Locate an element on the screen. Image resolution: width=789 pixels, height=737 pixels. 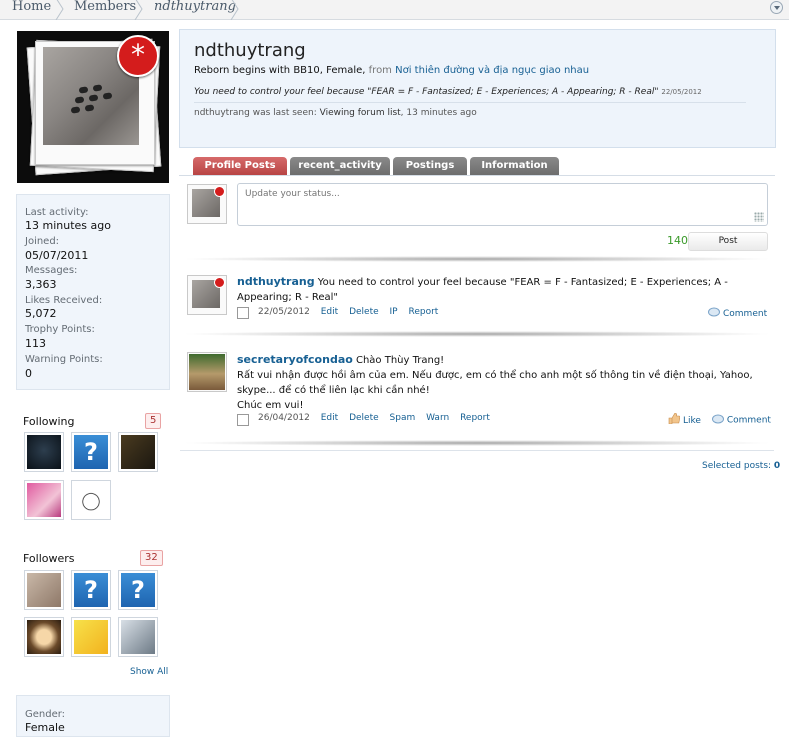
post-line: Chào Thùy Trang! is located at coordinates (400, 360).